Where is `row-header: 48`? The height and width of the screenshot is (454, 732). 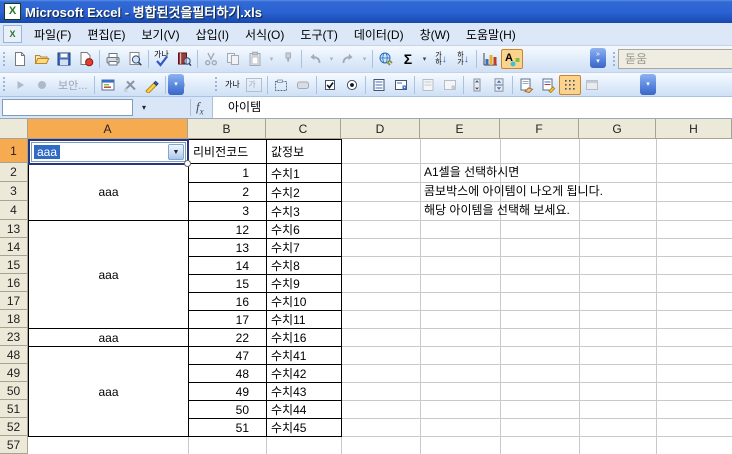 row-header: 48 is located at coordinates (14, 355).